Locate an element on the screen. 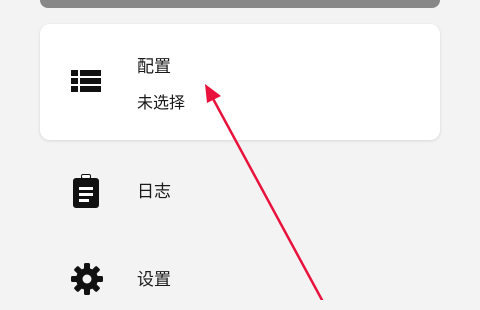  top-bar is located at coordinates (240, 4).